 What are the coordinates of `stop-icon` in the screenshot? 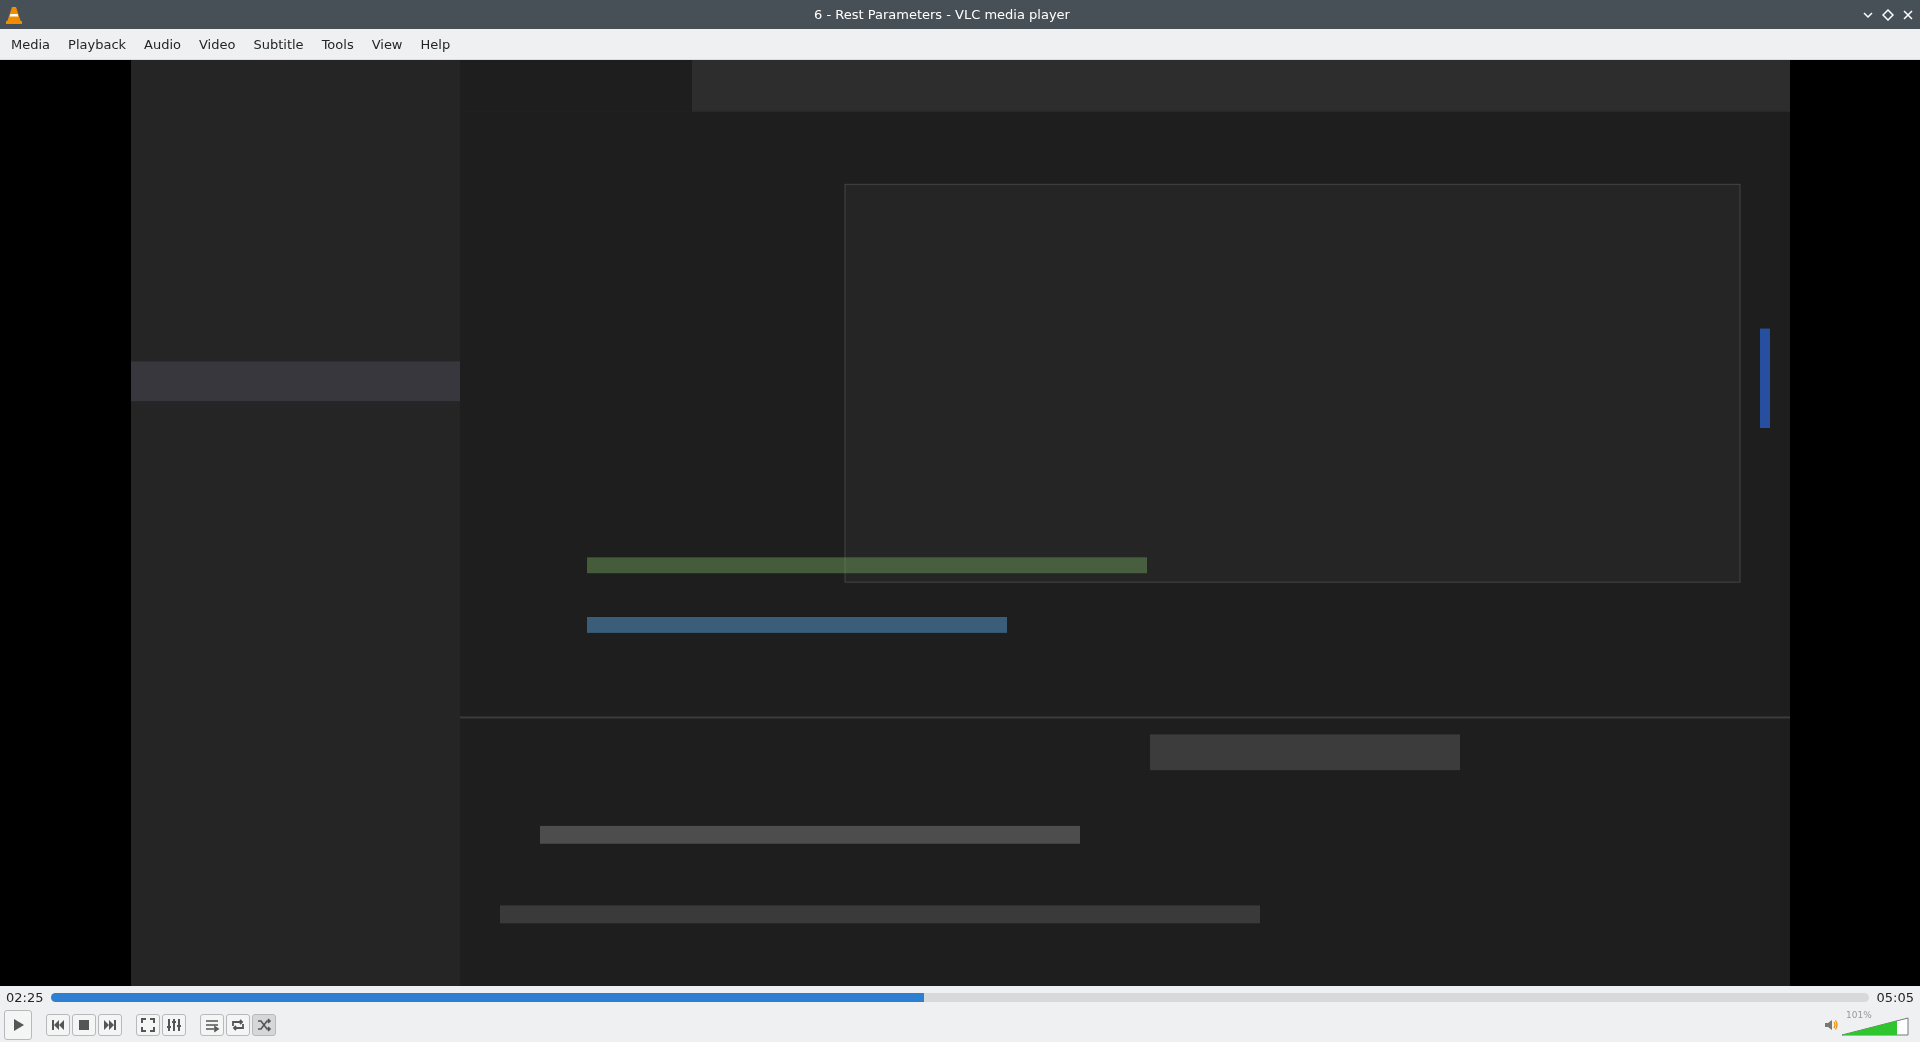 It's located at (84, 1025).